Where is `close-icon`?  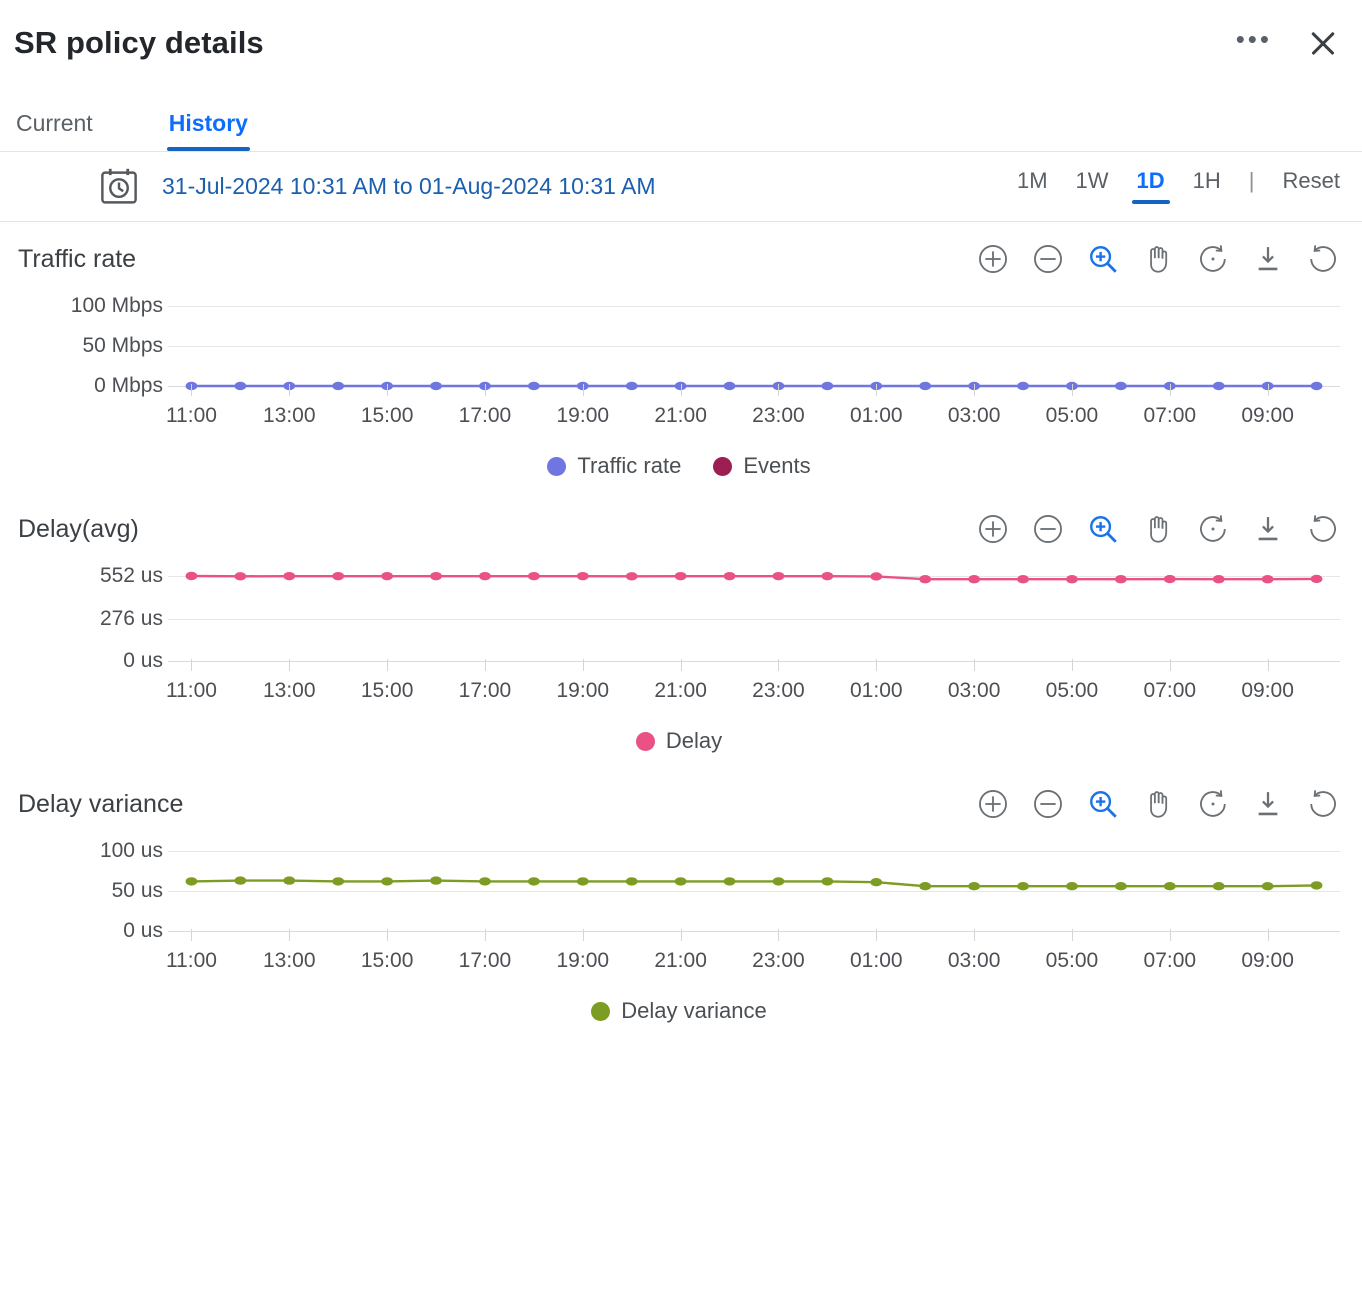 close-icon is located at coordinates (1323, 43).